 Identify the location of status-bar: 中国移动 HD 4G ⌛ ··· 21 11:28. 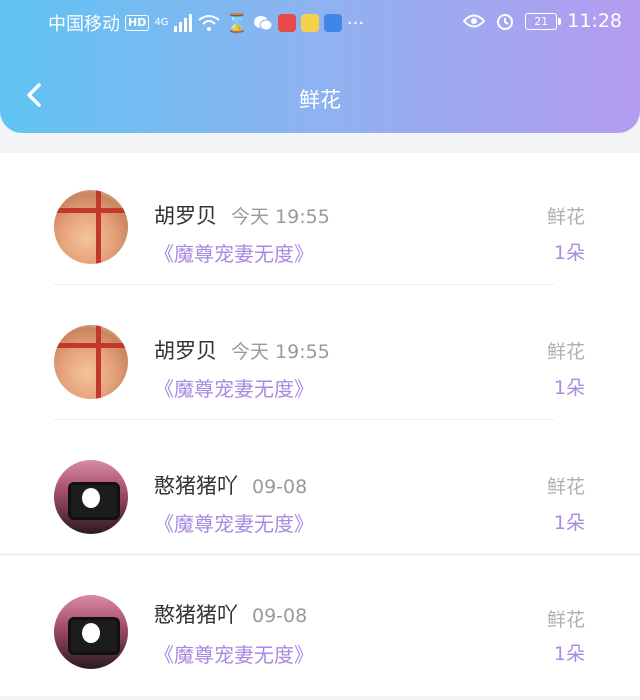
(320, 22).